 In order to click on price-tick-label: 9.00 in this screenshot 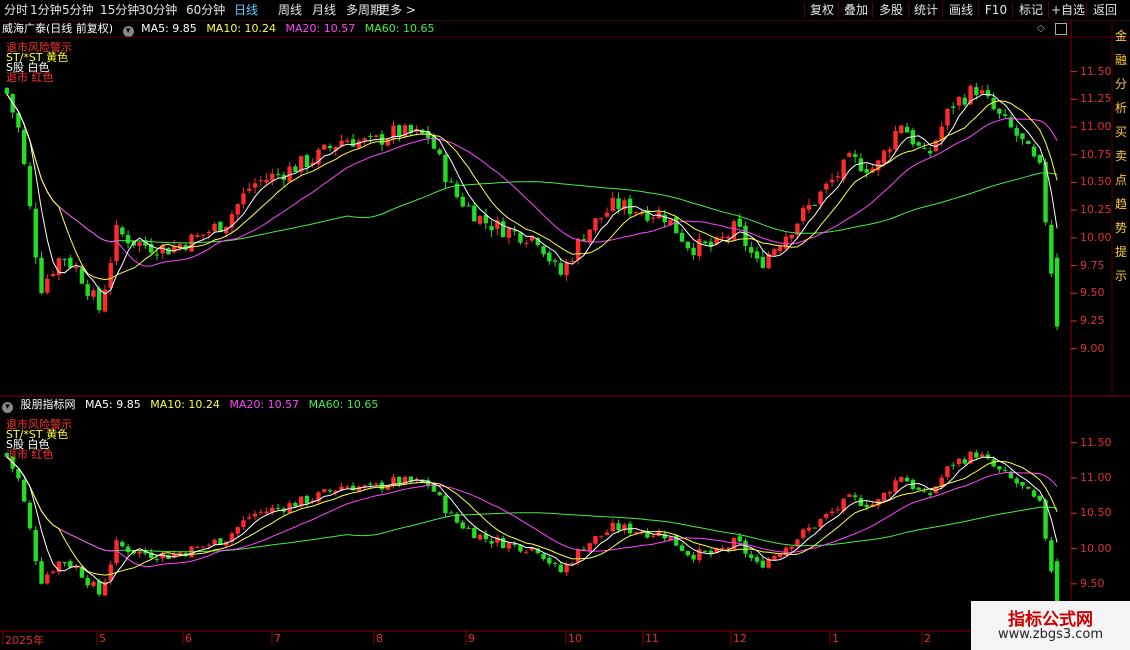, I will do `click(1092, 348)`.